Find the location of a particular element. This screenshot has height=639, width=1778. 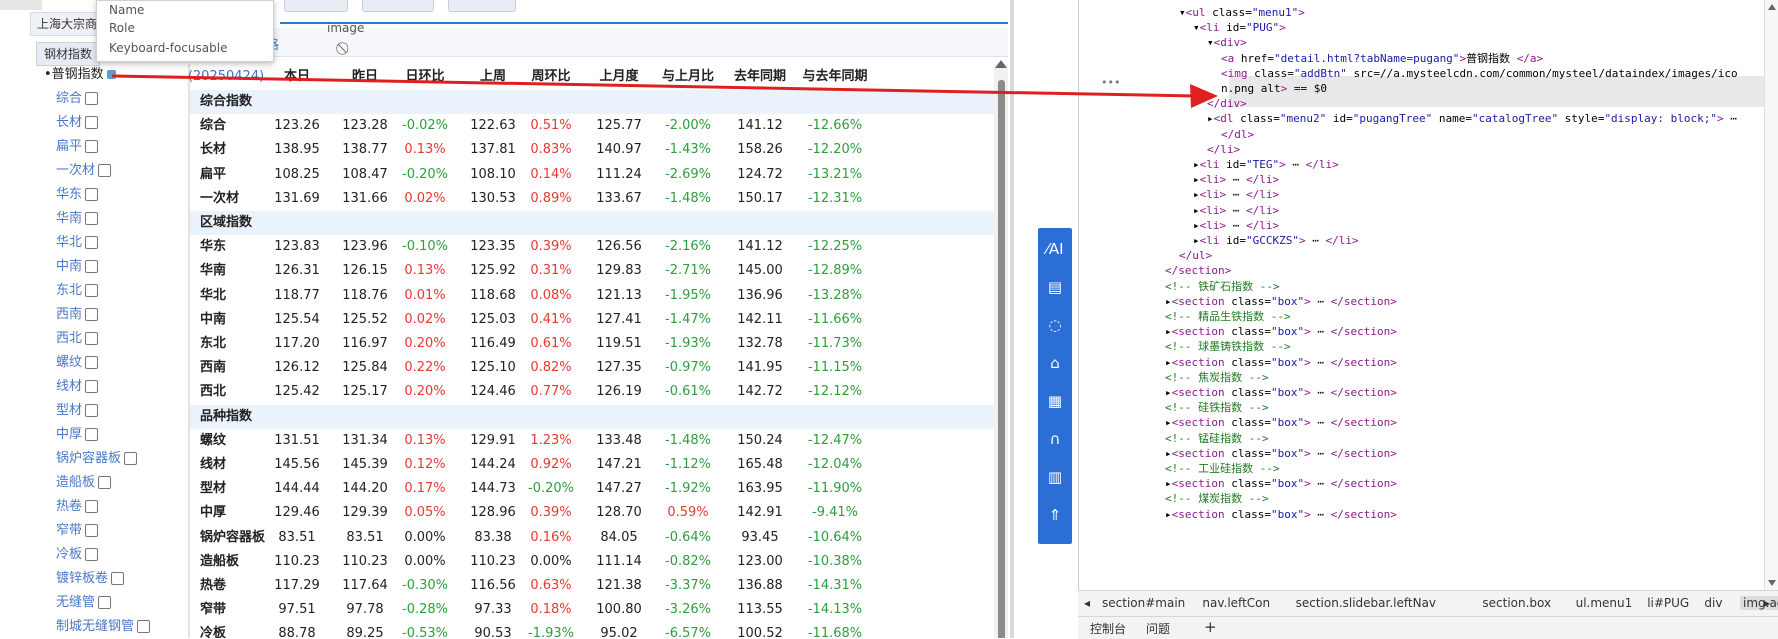

nav-item: 中厚 is located at coordinates (77, 435).